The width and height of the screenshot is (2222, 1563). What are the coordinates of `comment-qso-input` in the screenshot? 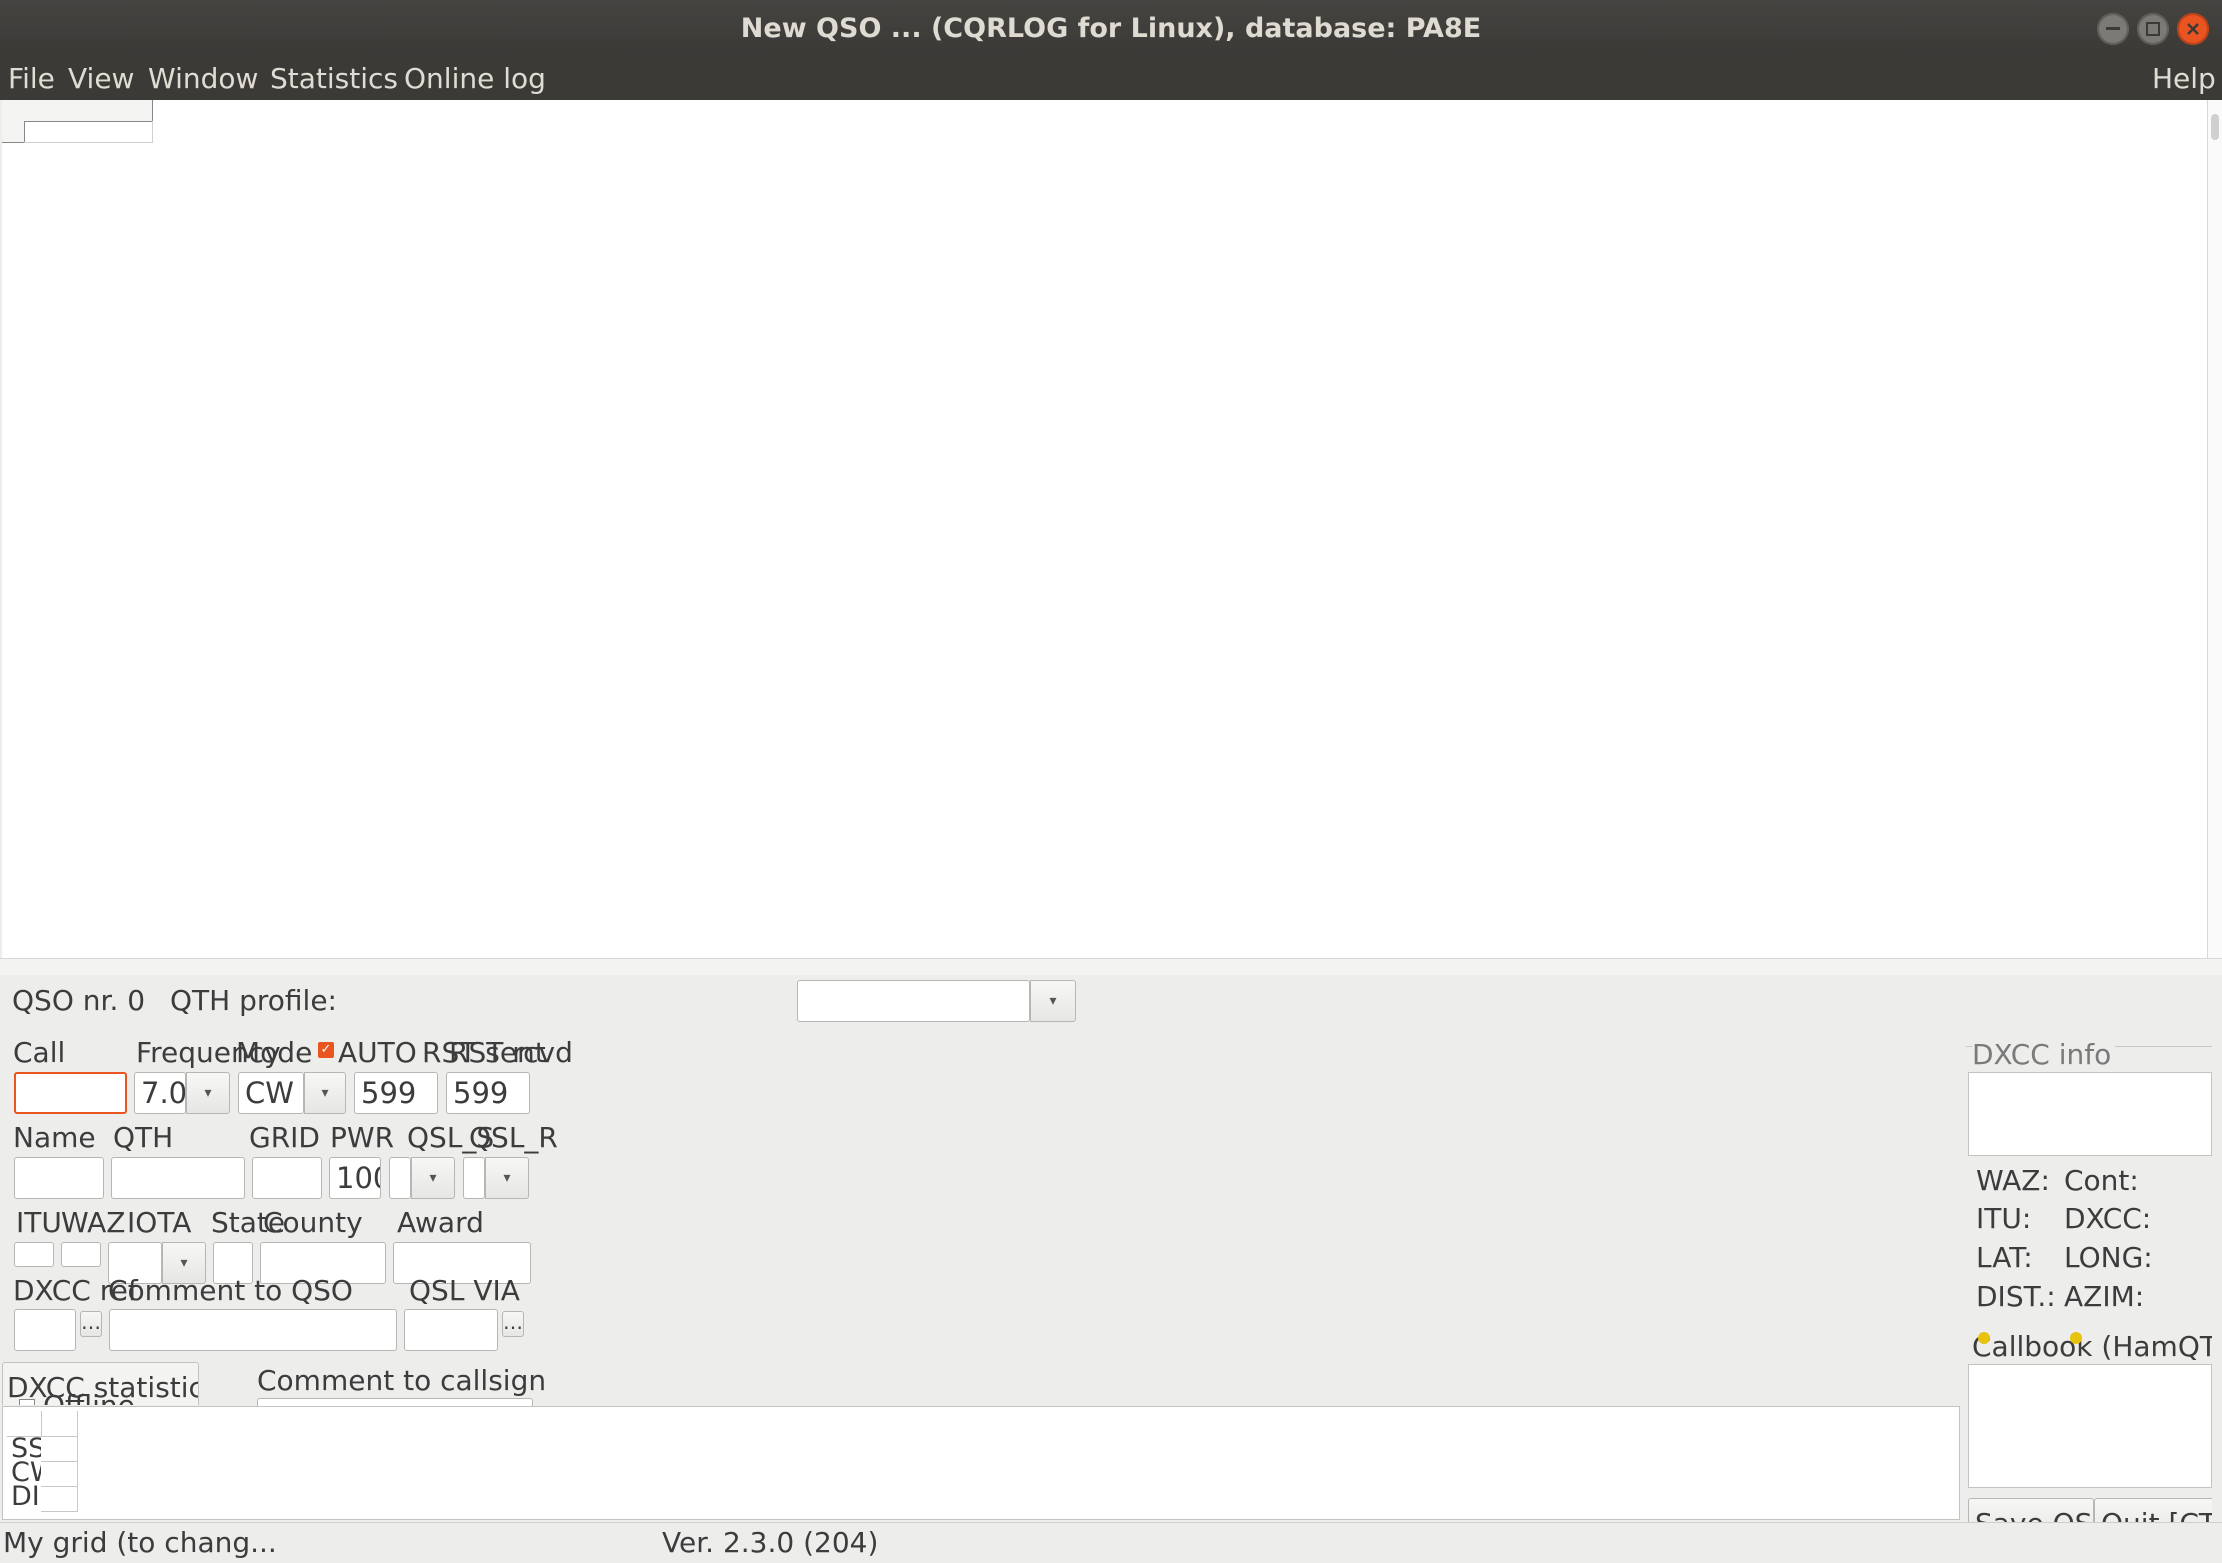 It's located at (253, 1330).